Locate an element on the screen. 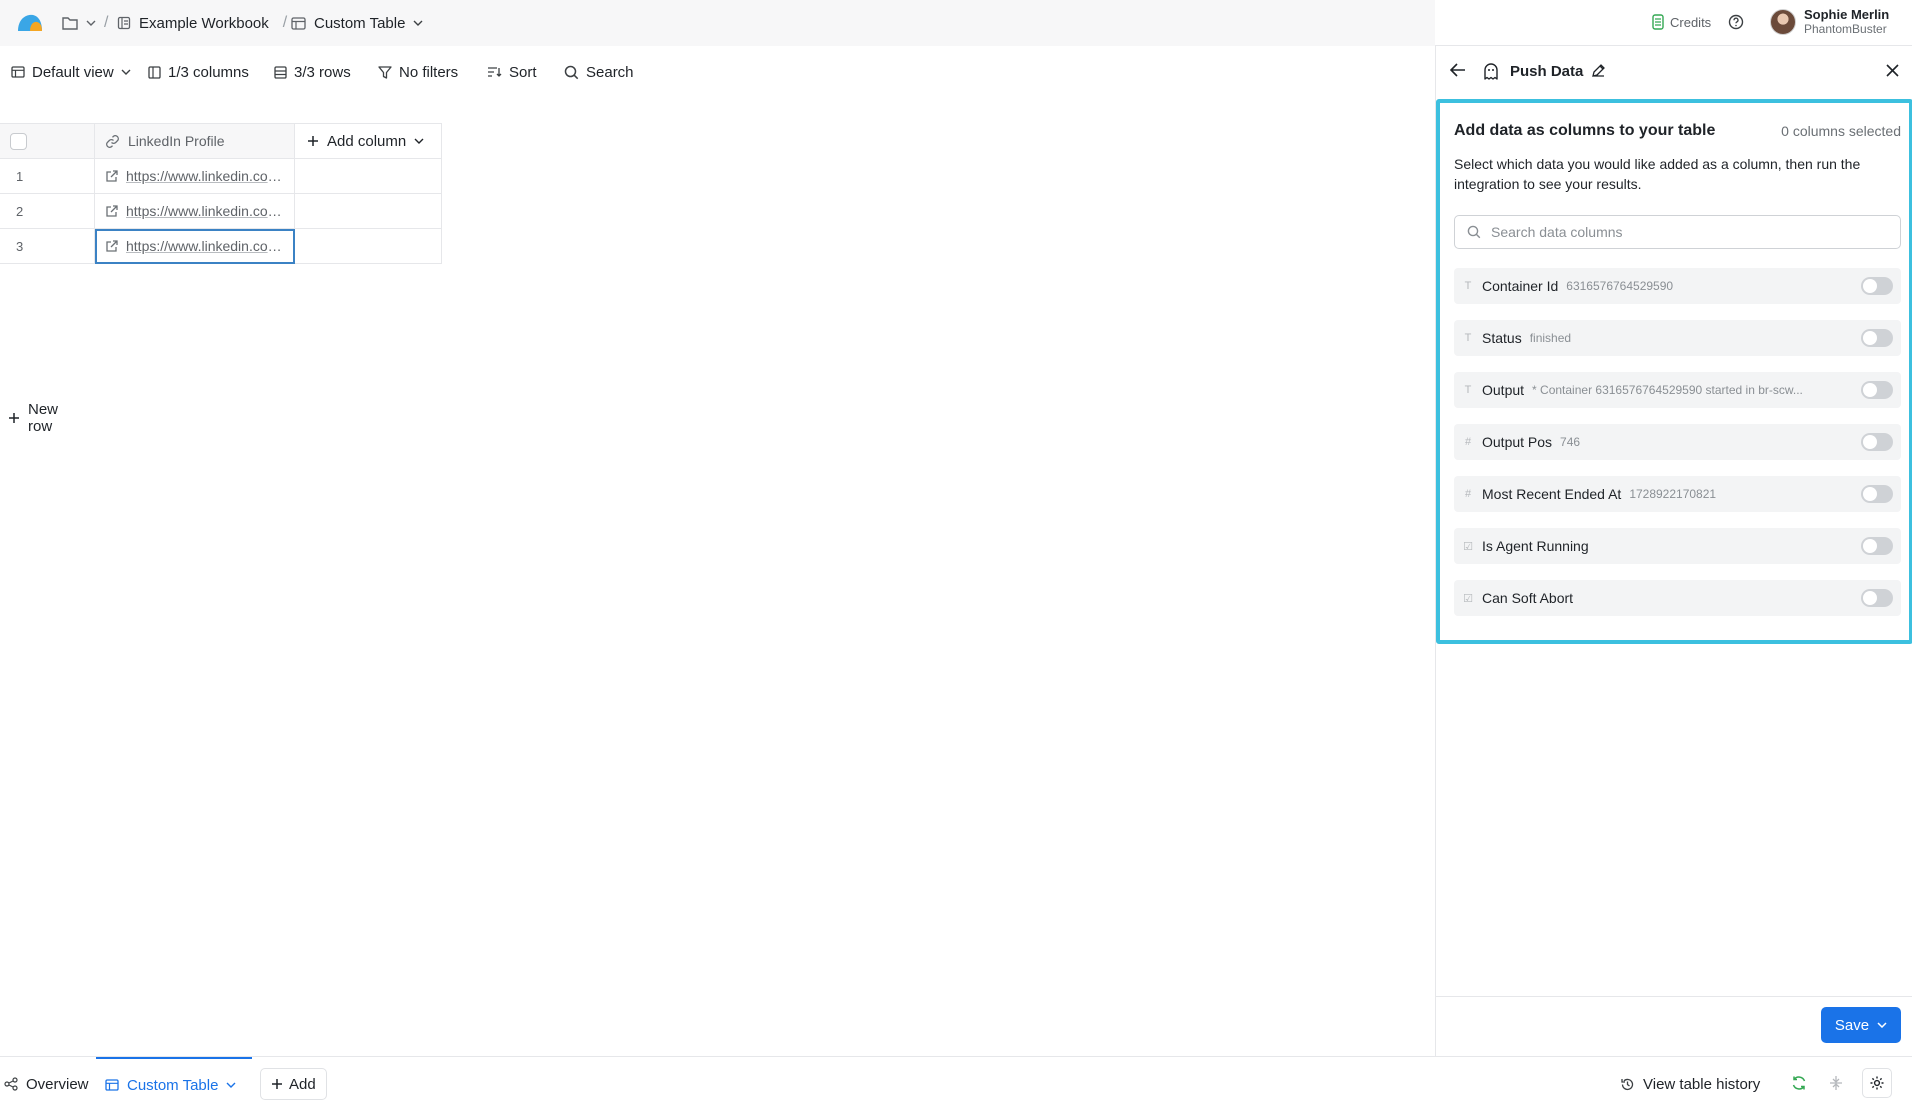 This screenshot has width=1912, height=1110. data-option-status: T Status finished is located at coordinates (1677, 338).